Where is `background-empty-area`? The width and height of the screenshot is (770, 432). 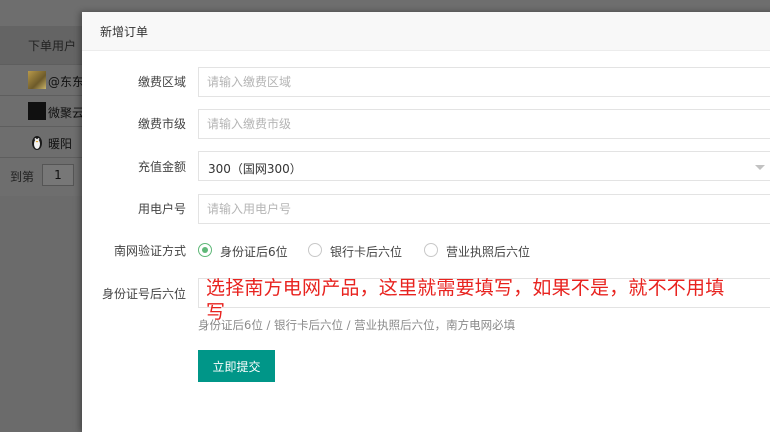
background-empty-area is located at coordinates (41, 307).